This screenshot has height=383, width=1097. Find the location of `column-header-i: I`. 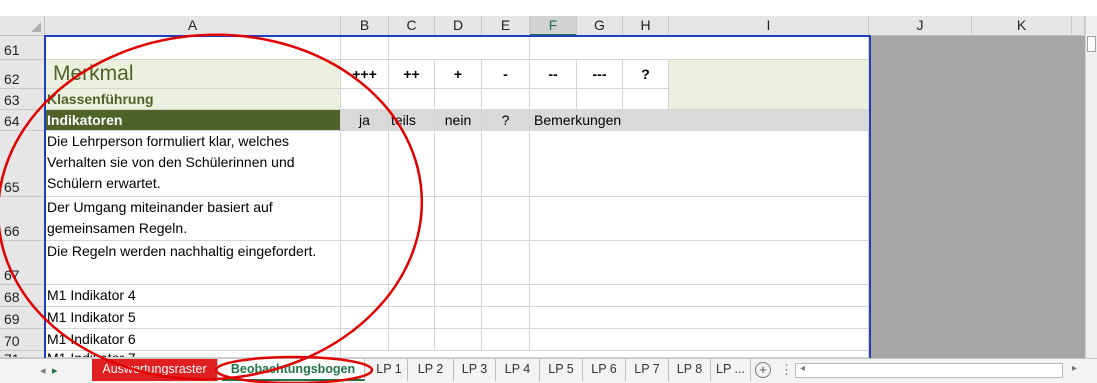

column-header-i: I is located at coordinates (769, 26).